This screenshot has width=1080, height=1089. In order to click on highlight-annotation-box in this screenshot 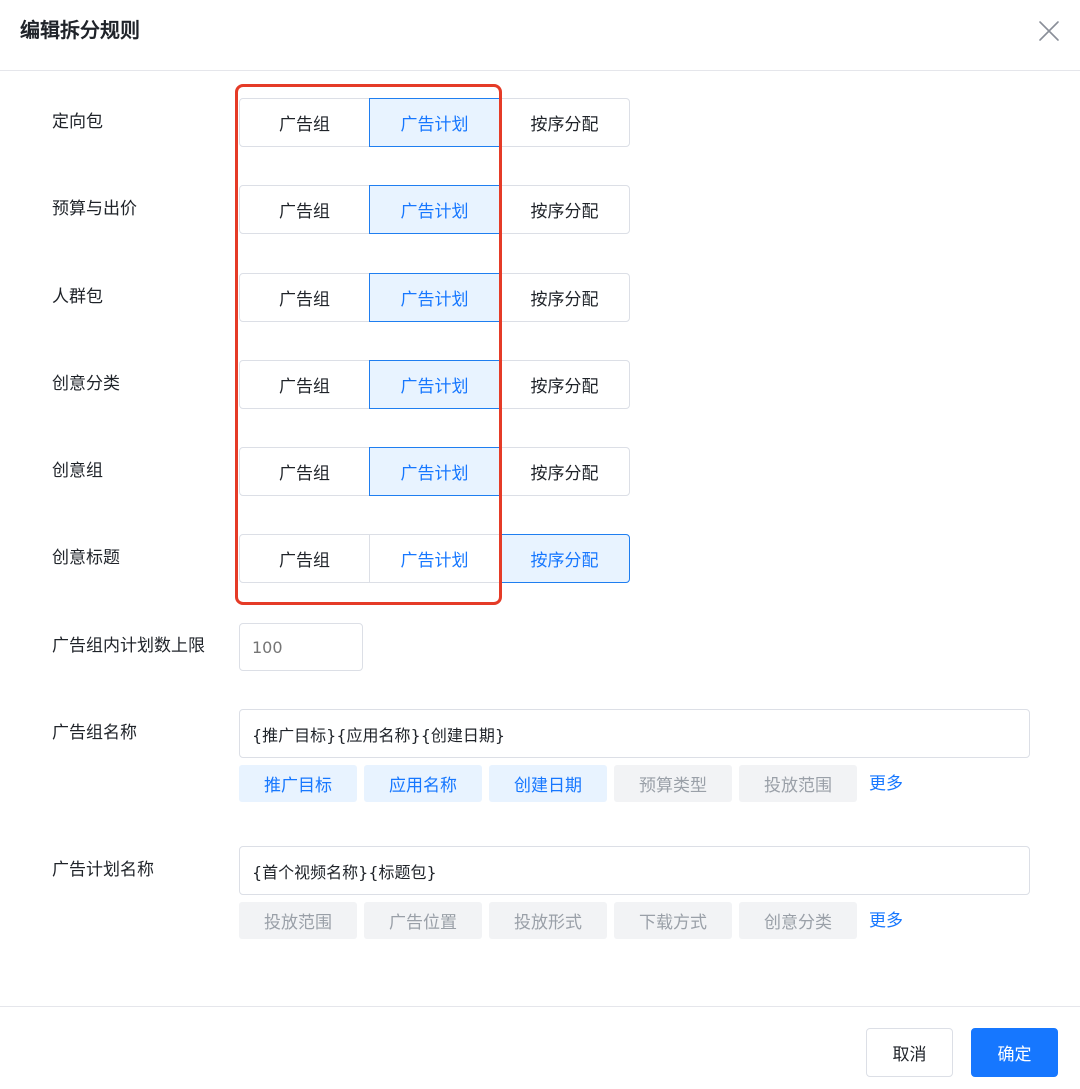, I will do `click(368, 344)`.